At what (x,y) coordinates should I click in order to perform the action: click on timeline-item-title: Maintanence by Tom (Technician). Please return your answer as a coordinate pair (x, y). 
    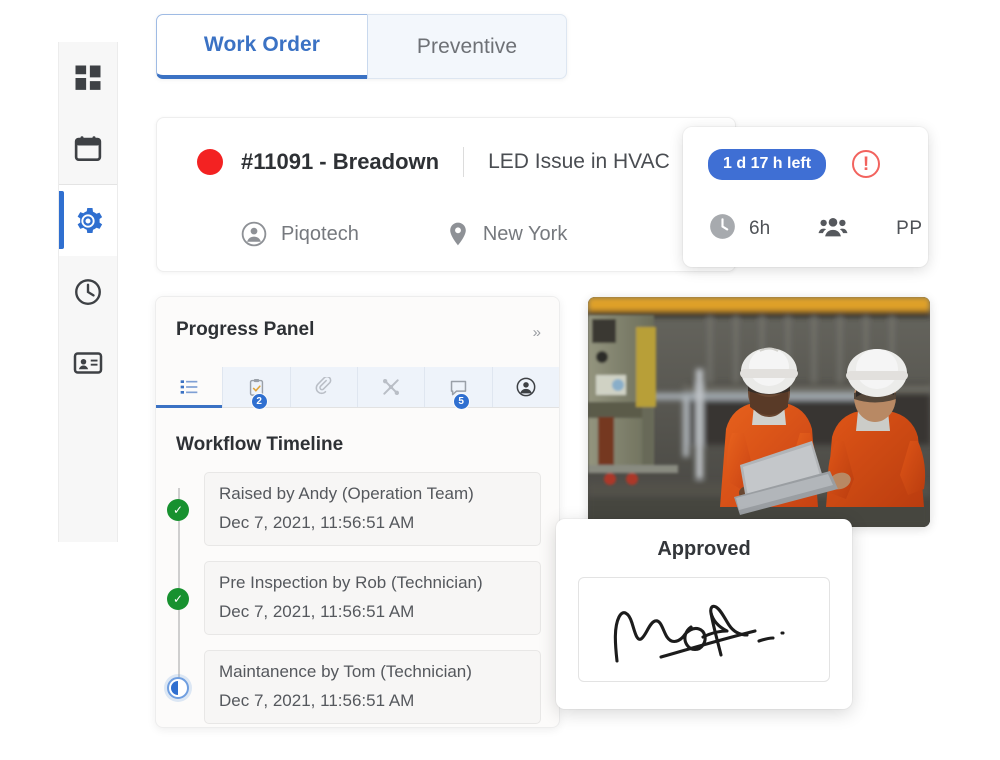
    Looking at the image, I should click on (345, 671).